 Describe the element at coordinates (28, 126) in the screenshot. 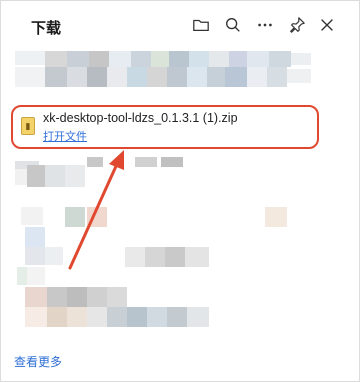

I see `zip-icon: ▮` at that location.